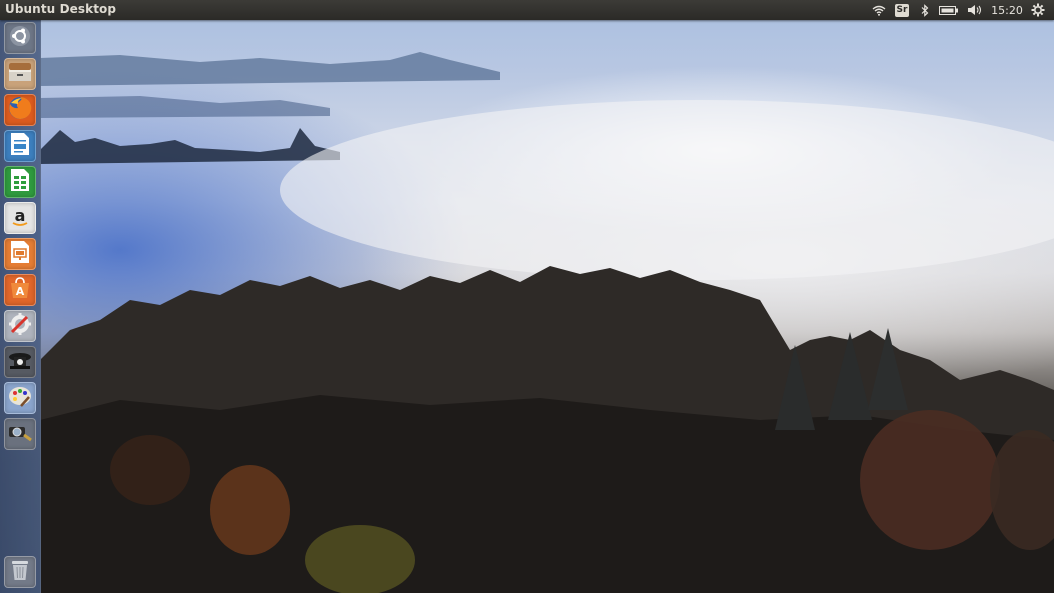 This screenshot has height=593, width=1054. I want to click on launcher-writer, so click(20, 146).